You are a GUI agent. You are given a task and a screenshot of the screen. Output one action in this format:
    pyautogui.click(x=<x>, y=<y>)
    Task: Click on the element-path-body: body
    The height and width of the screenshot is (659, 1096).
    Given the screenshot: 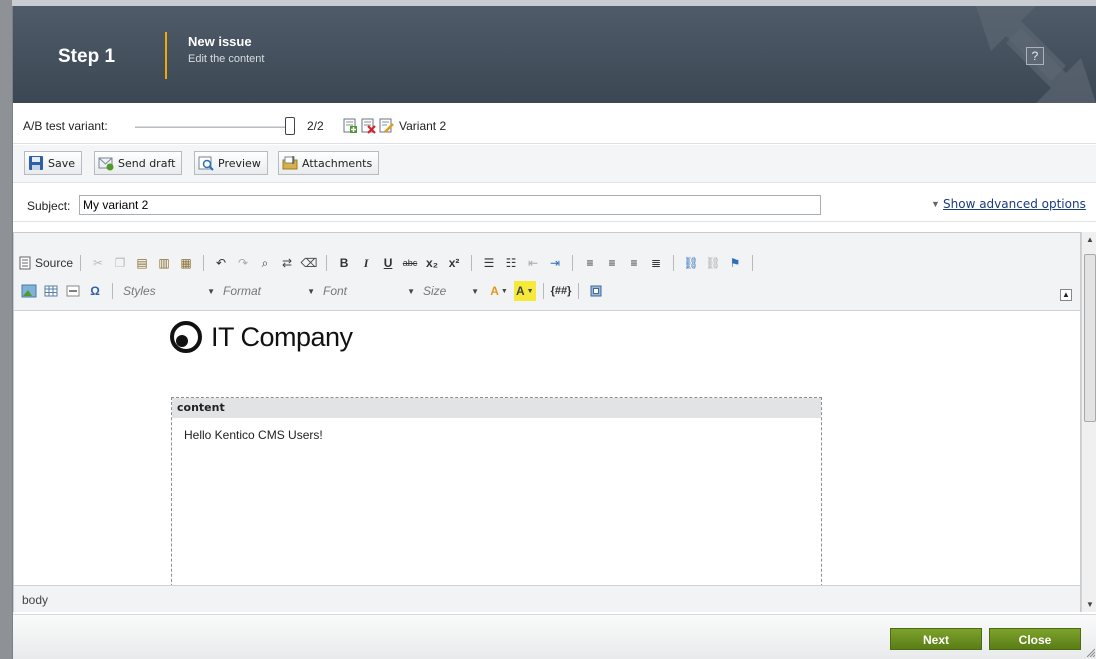 What is the action you would take?
    pyautogui.click(x=35, y=600)
    